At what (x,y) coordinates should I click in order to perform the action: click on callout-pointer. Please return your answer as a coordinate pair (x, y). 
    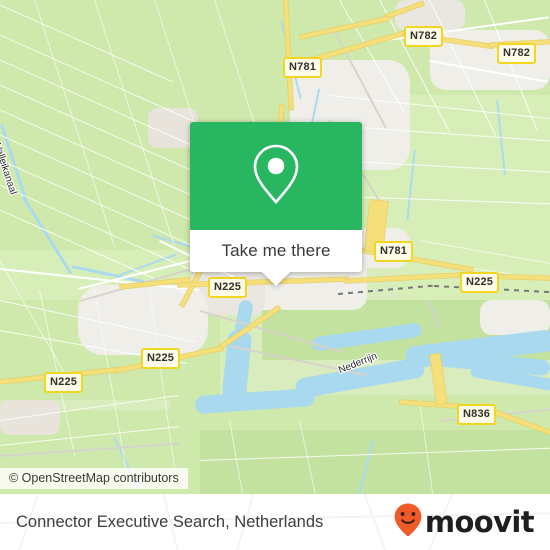
    Looking at the image, I should click on (276, 279).